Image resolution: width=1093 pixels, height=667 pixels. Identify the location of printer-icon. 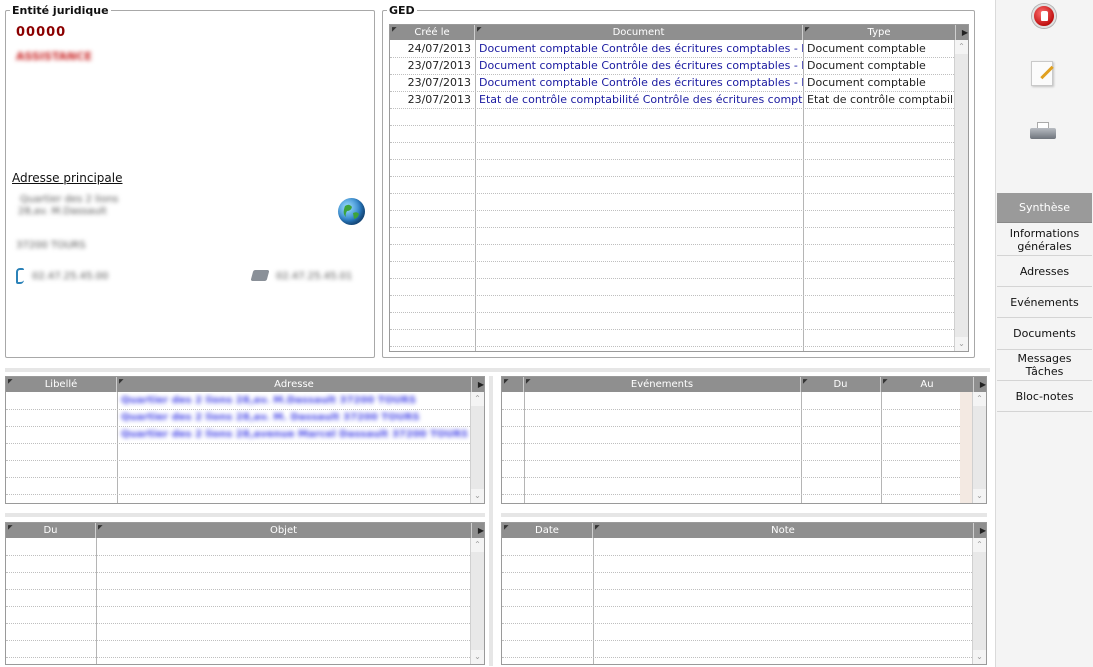
(1043, 131).